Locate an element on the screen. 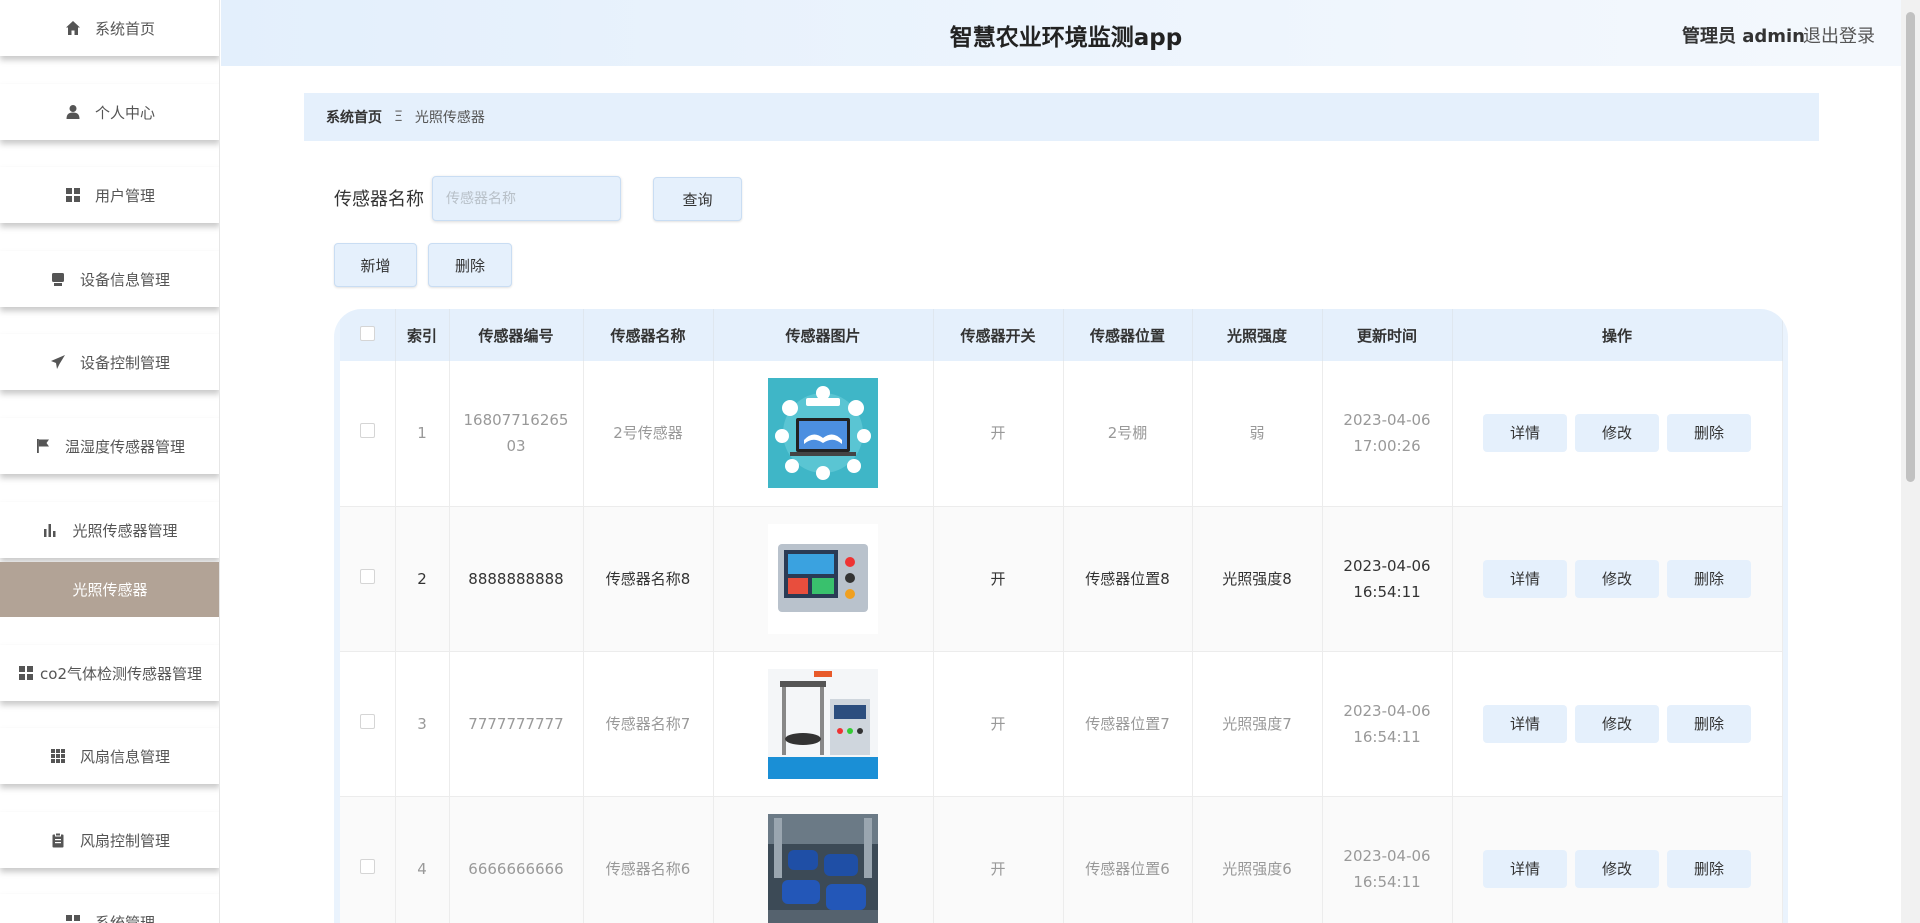 The height and width of the screenshot is (923, 1920). sidebar-item-system: 系统管理 is located at coordinates (109, 908).